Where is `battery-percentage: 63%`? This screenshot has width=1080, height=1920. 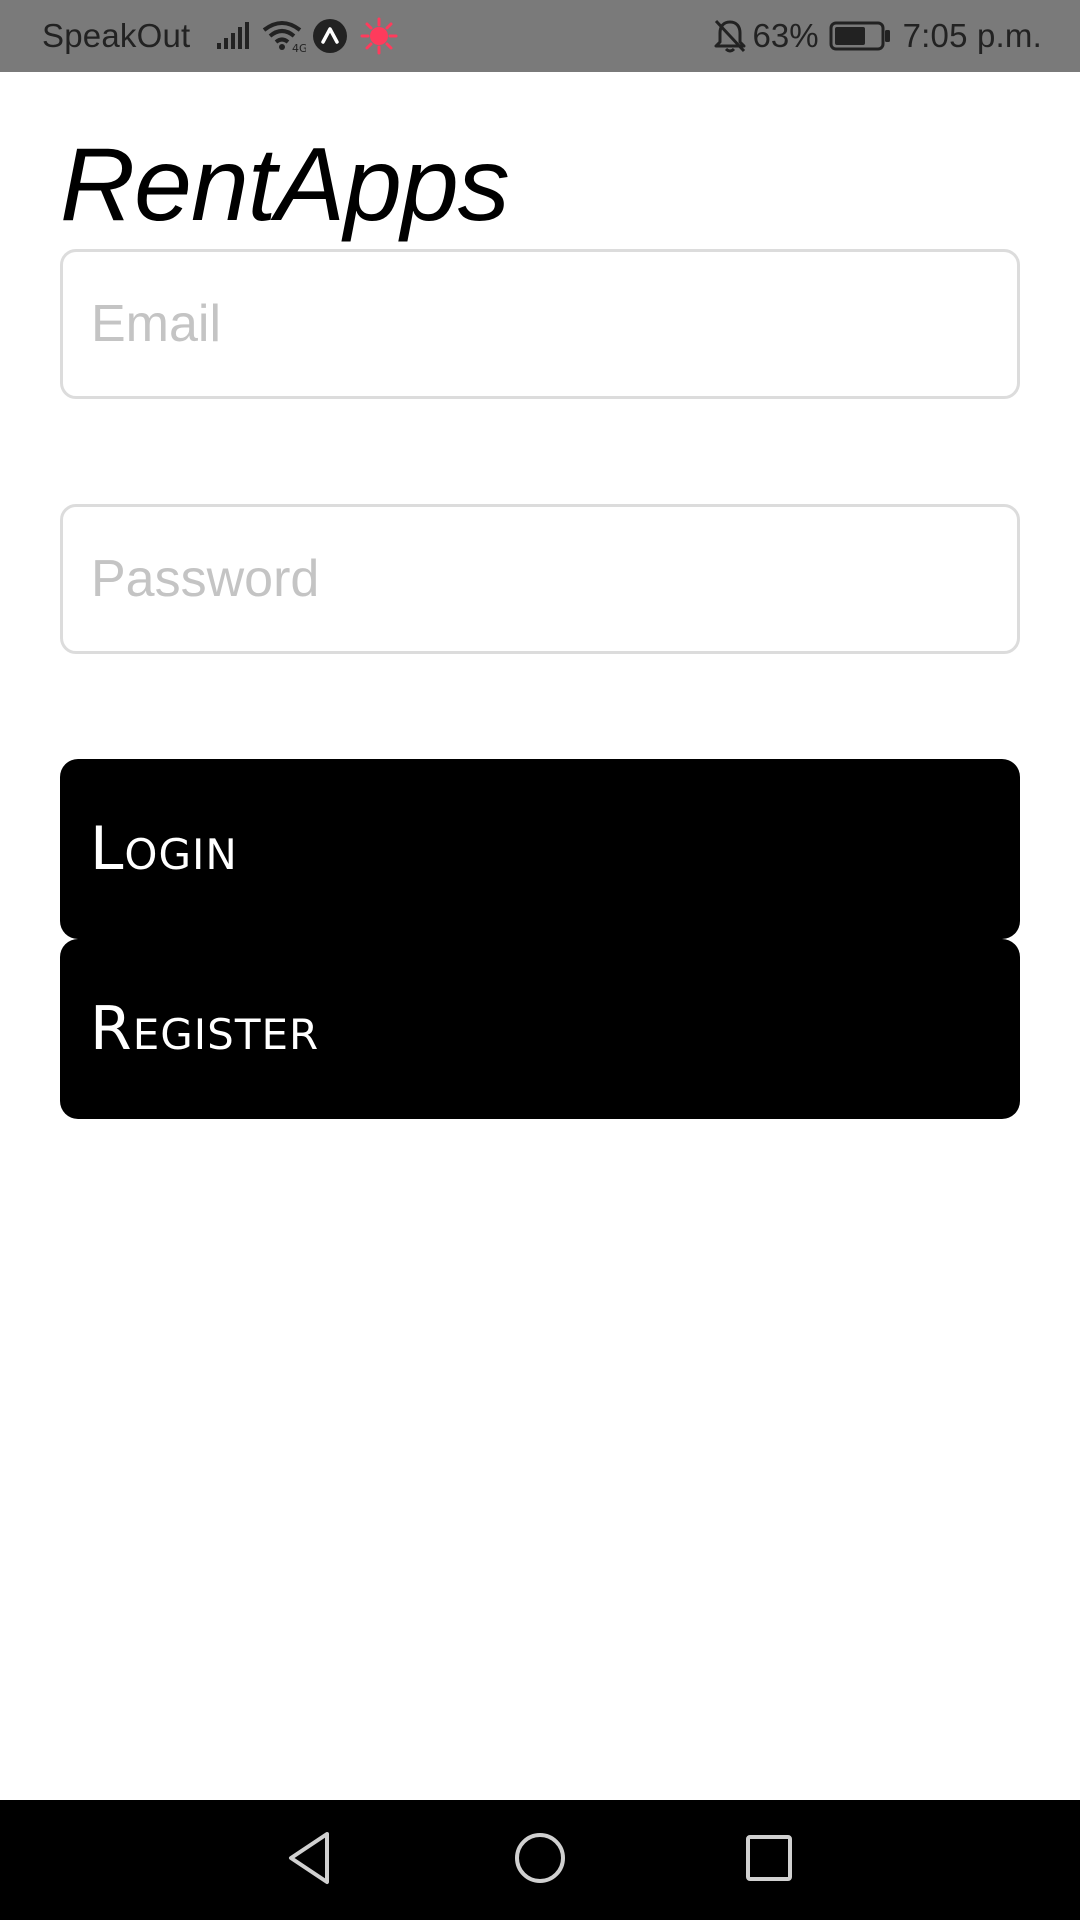 battery-percentage: 63% is located at coordinates (785, 35).